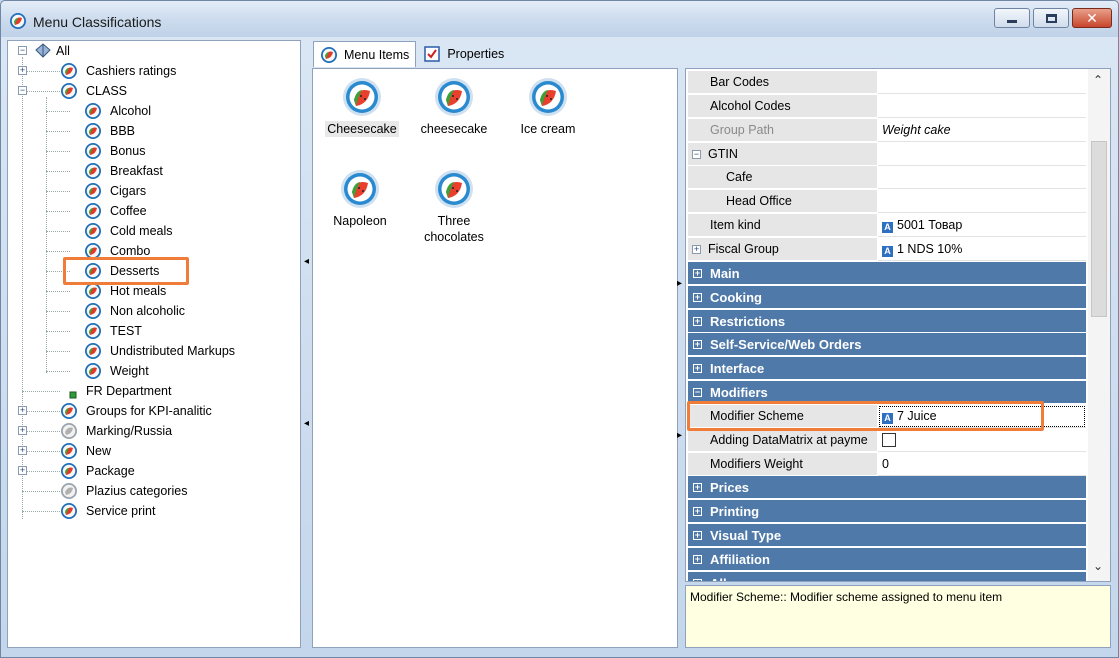 This screenshot has width=1119, height=658. What do you see at coordinates (1098, 80) in the screenshot?
I see `scroll-up-icon: ⌃` at bounding box center [1098, 80].